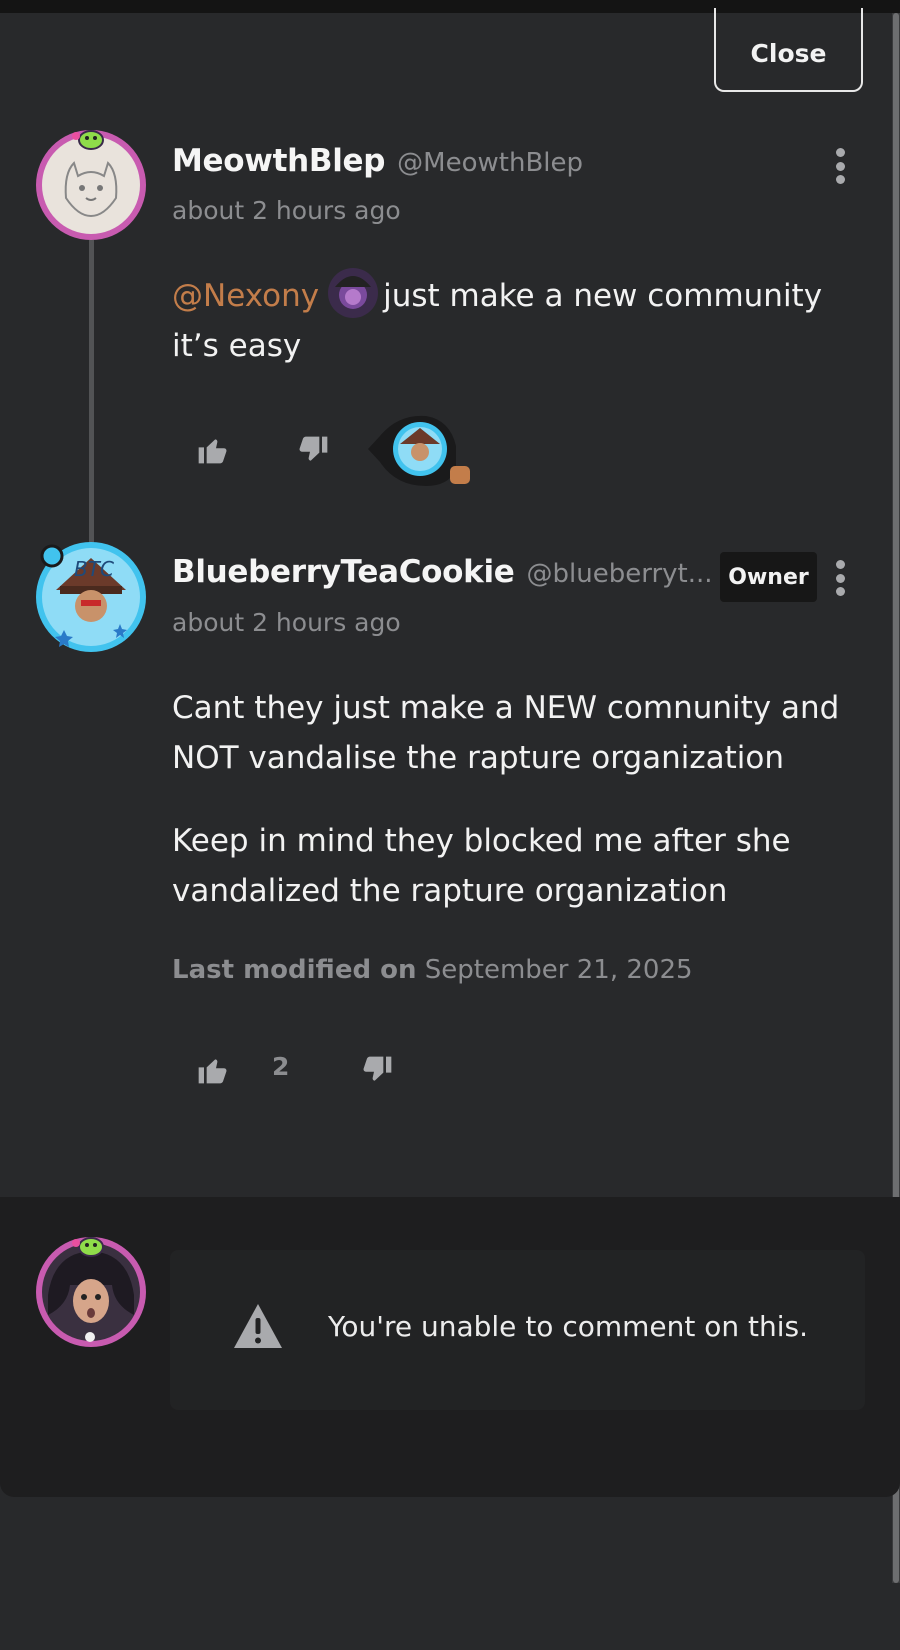 The width and height of the screenshot is (900, 1650). What do you see at coordinates (286, 210) in the screenshot?
I see `comment-1-timestamp: about 2 hours ago` at bounding box center [286, 210].